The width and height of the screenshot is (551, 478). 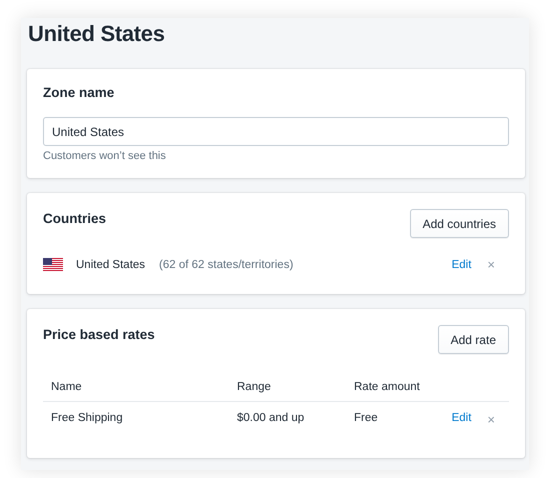 I want to click on help-text: Customers won’t see this, so click(x=105, y=156).